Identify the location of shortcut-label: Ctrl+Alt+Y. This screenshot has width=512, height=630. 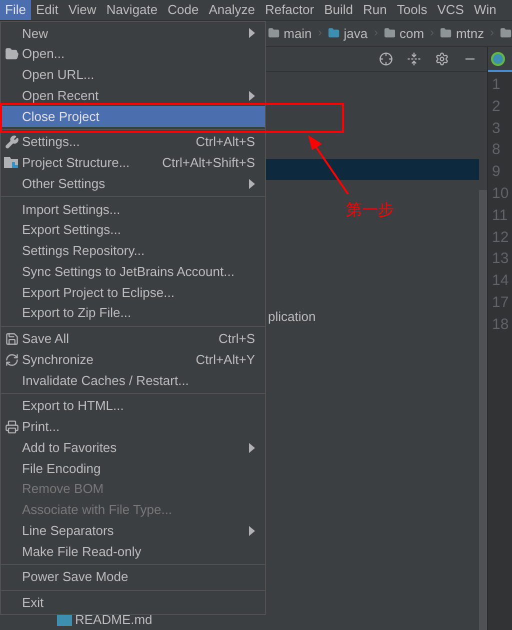
(225, 359).